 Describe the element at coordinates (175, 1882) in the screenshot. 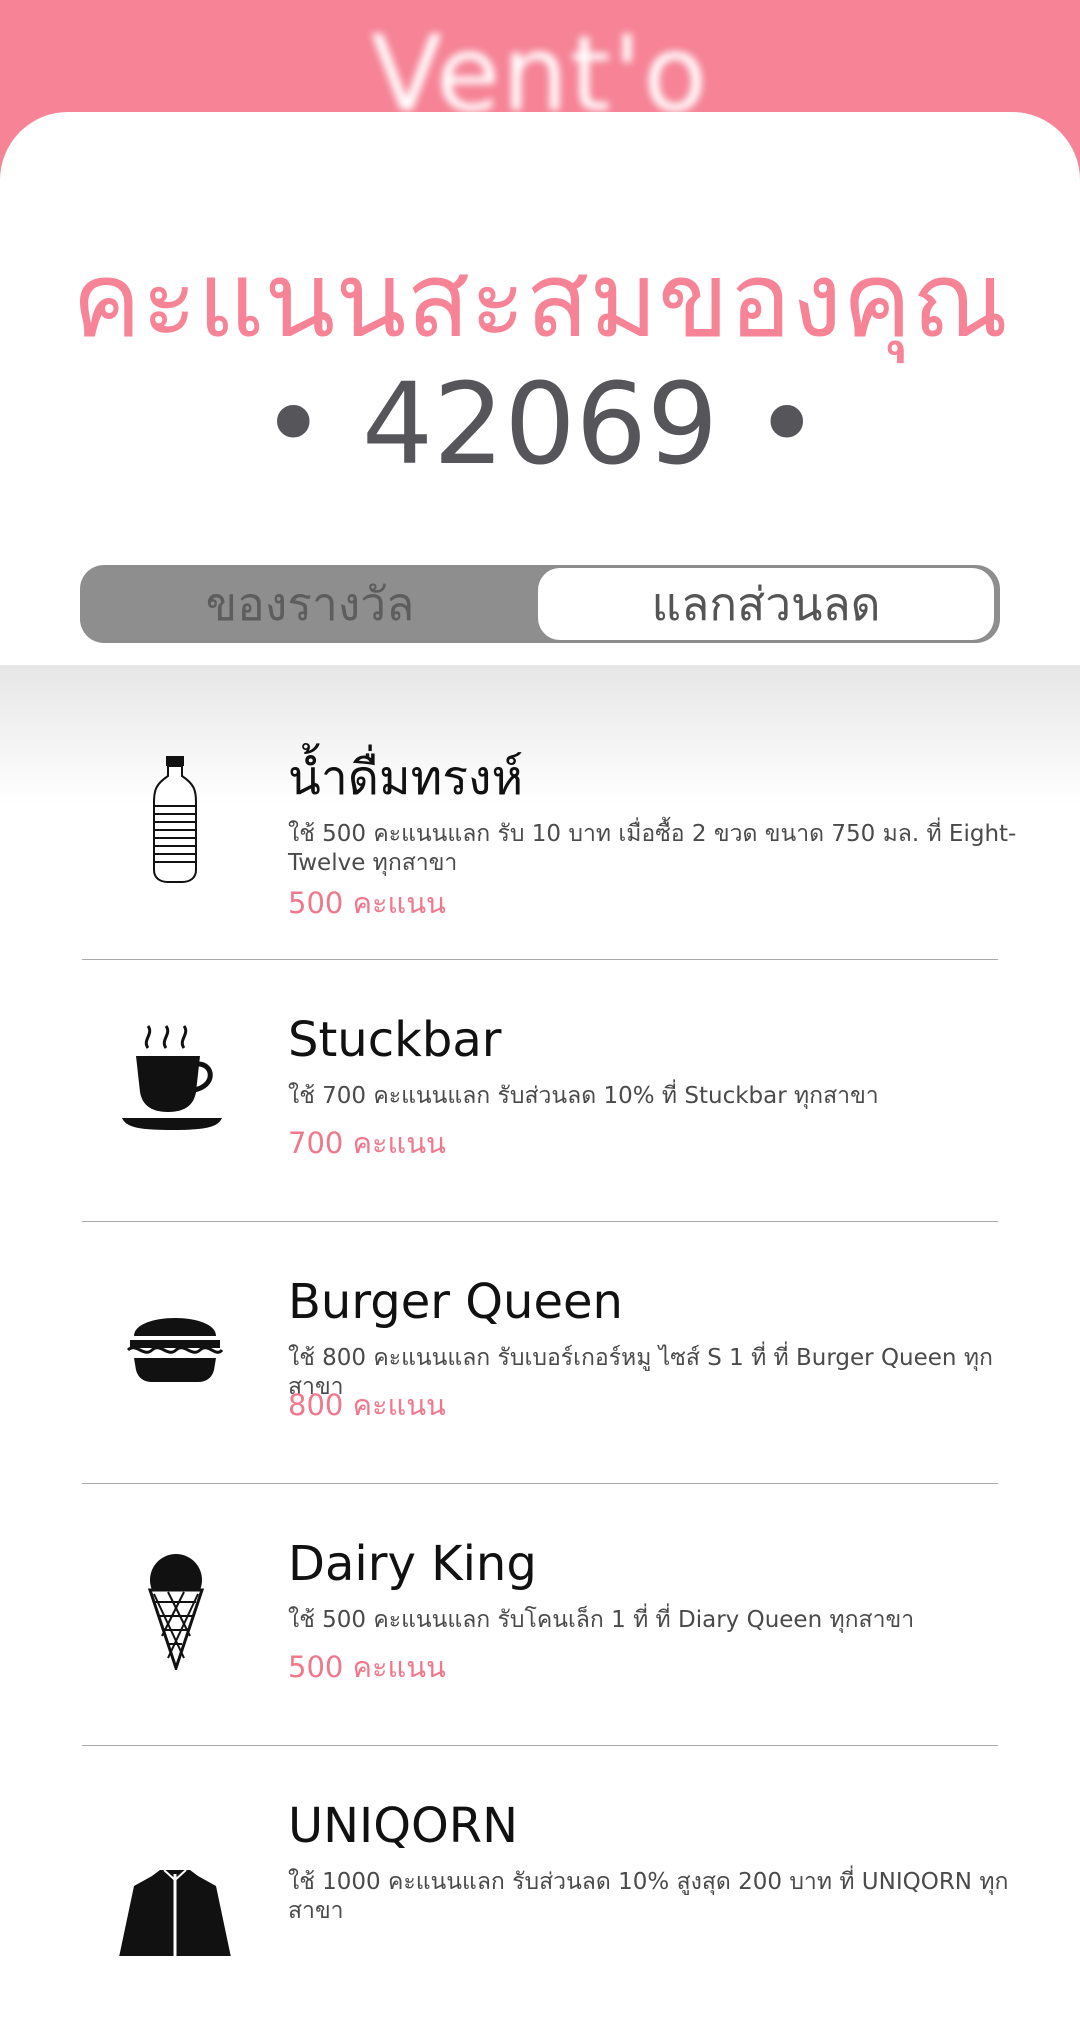

I see `jacket-icon` at that location.